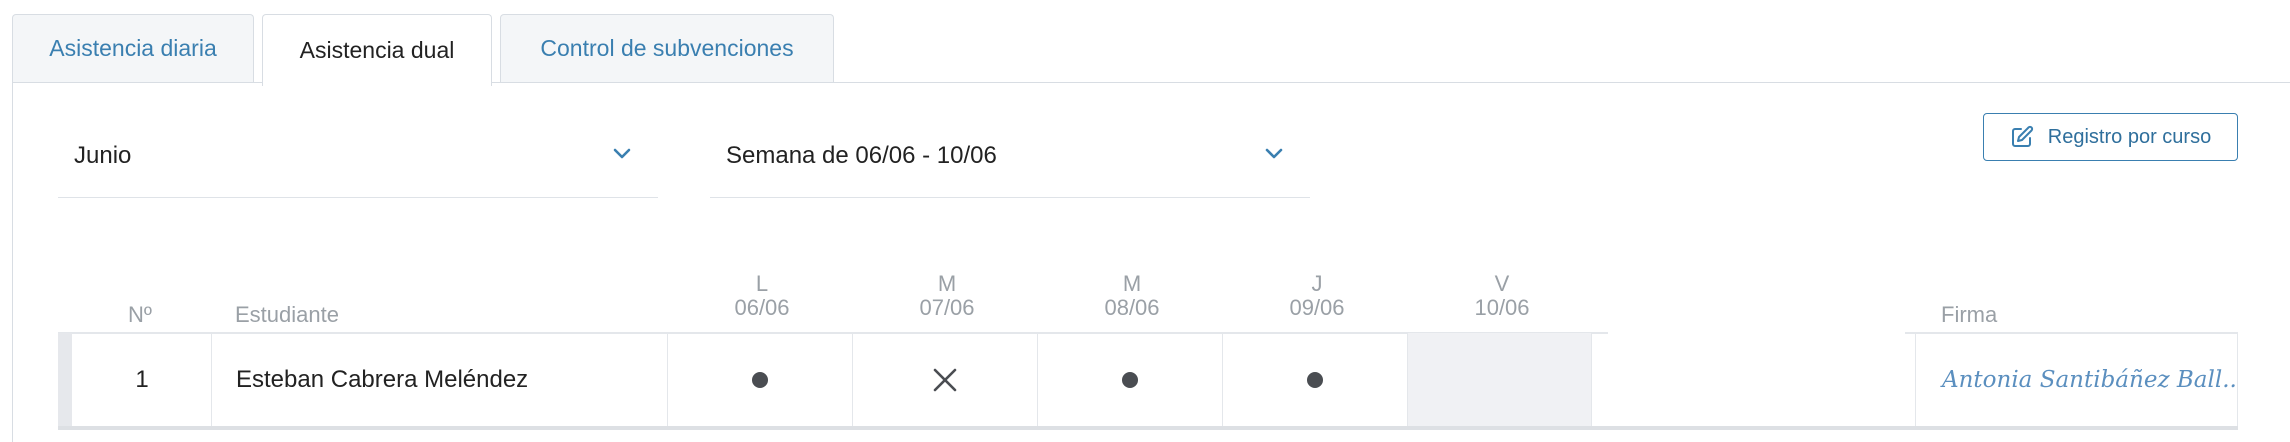 This screenshot has width=2290, height=442. I want to click on week-select-value: Semana de 06/06 - 10/06, so click(861, 155).